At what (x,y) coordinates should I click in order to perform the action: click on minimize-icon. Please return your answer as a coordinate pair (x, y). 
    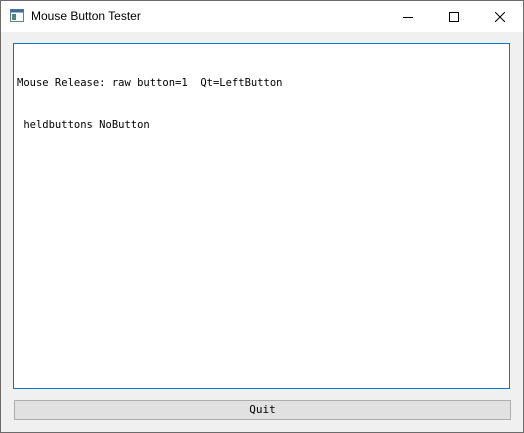
    Looking at the image, I should click on (408, 17).